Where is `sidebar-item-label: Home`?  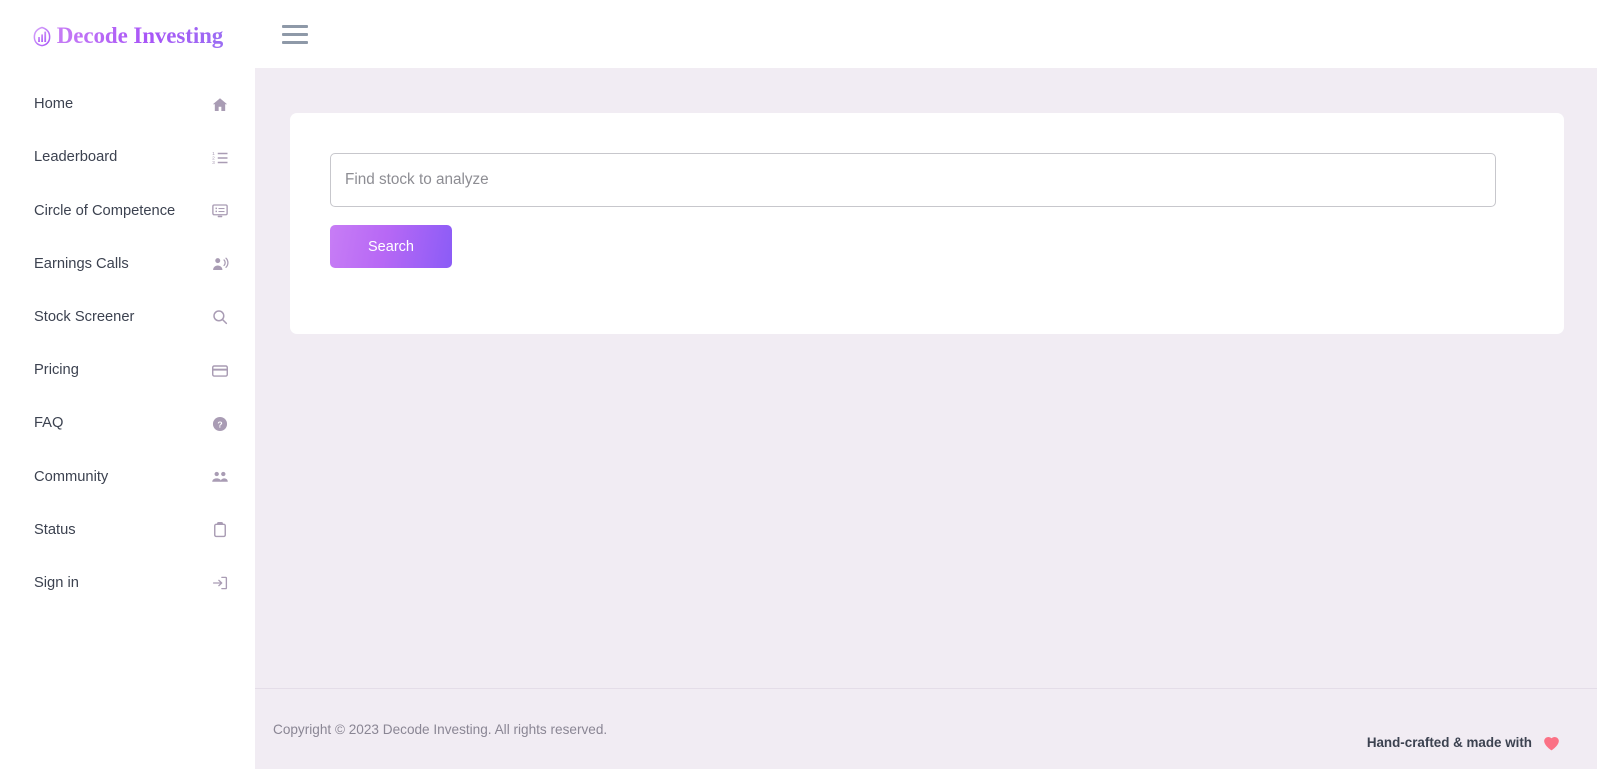
sidebar-item-label: Home is located at coordinates (54, 104).